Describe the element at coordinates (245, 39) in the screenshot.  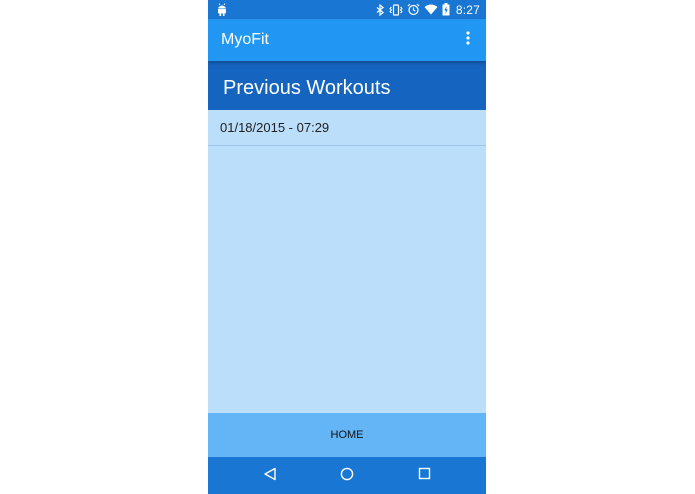
I see `app-title: MyoFit` at that location.